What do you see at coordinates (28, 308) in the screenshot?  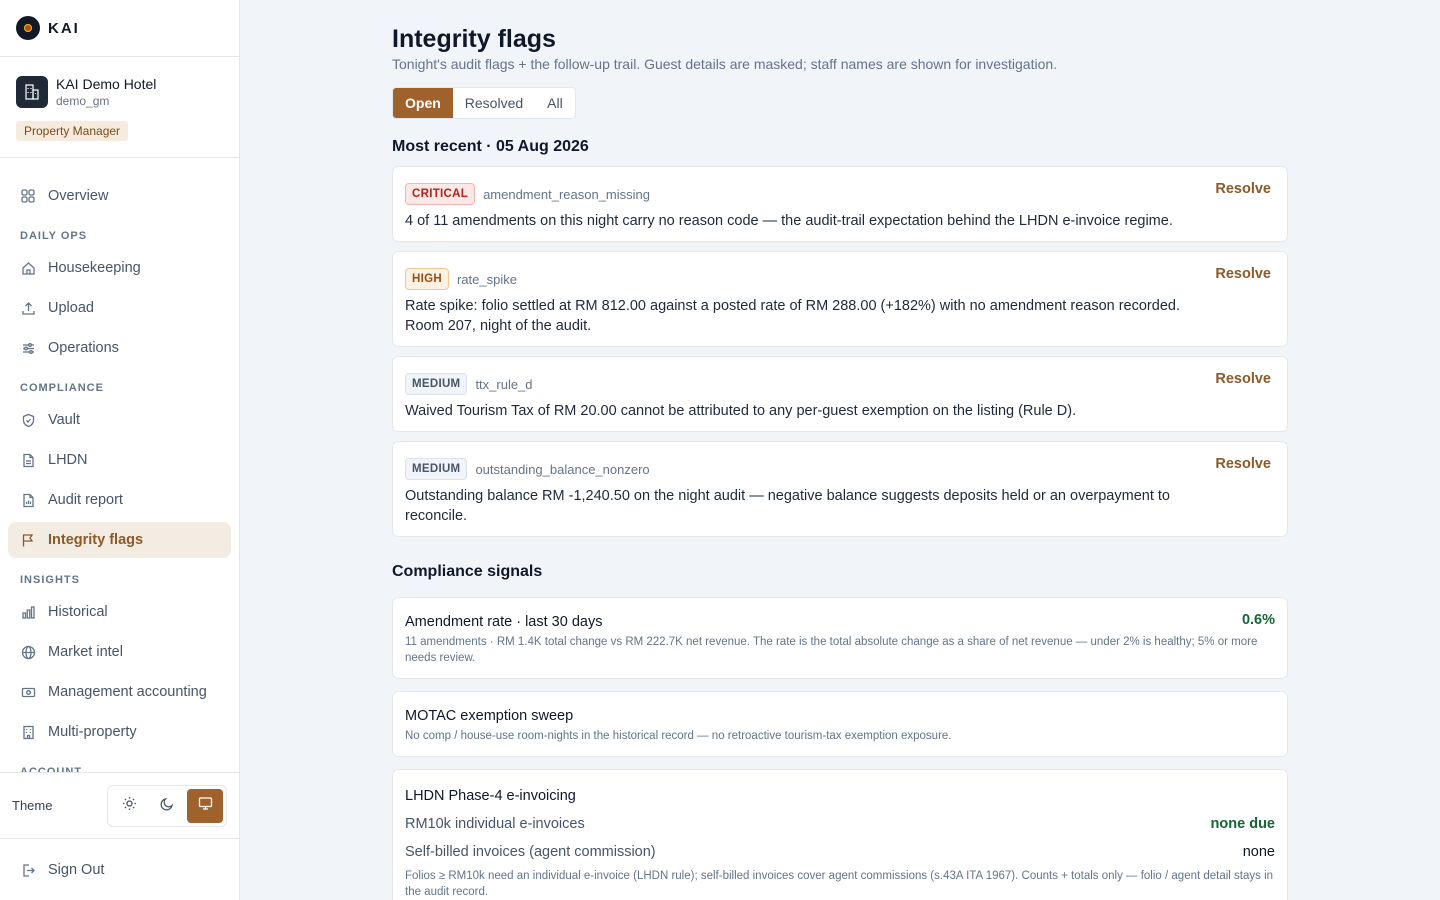 I see `upload-icon` at bounding box center [28, 308].